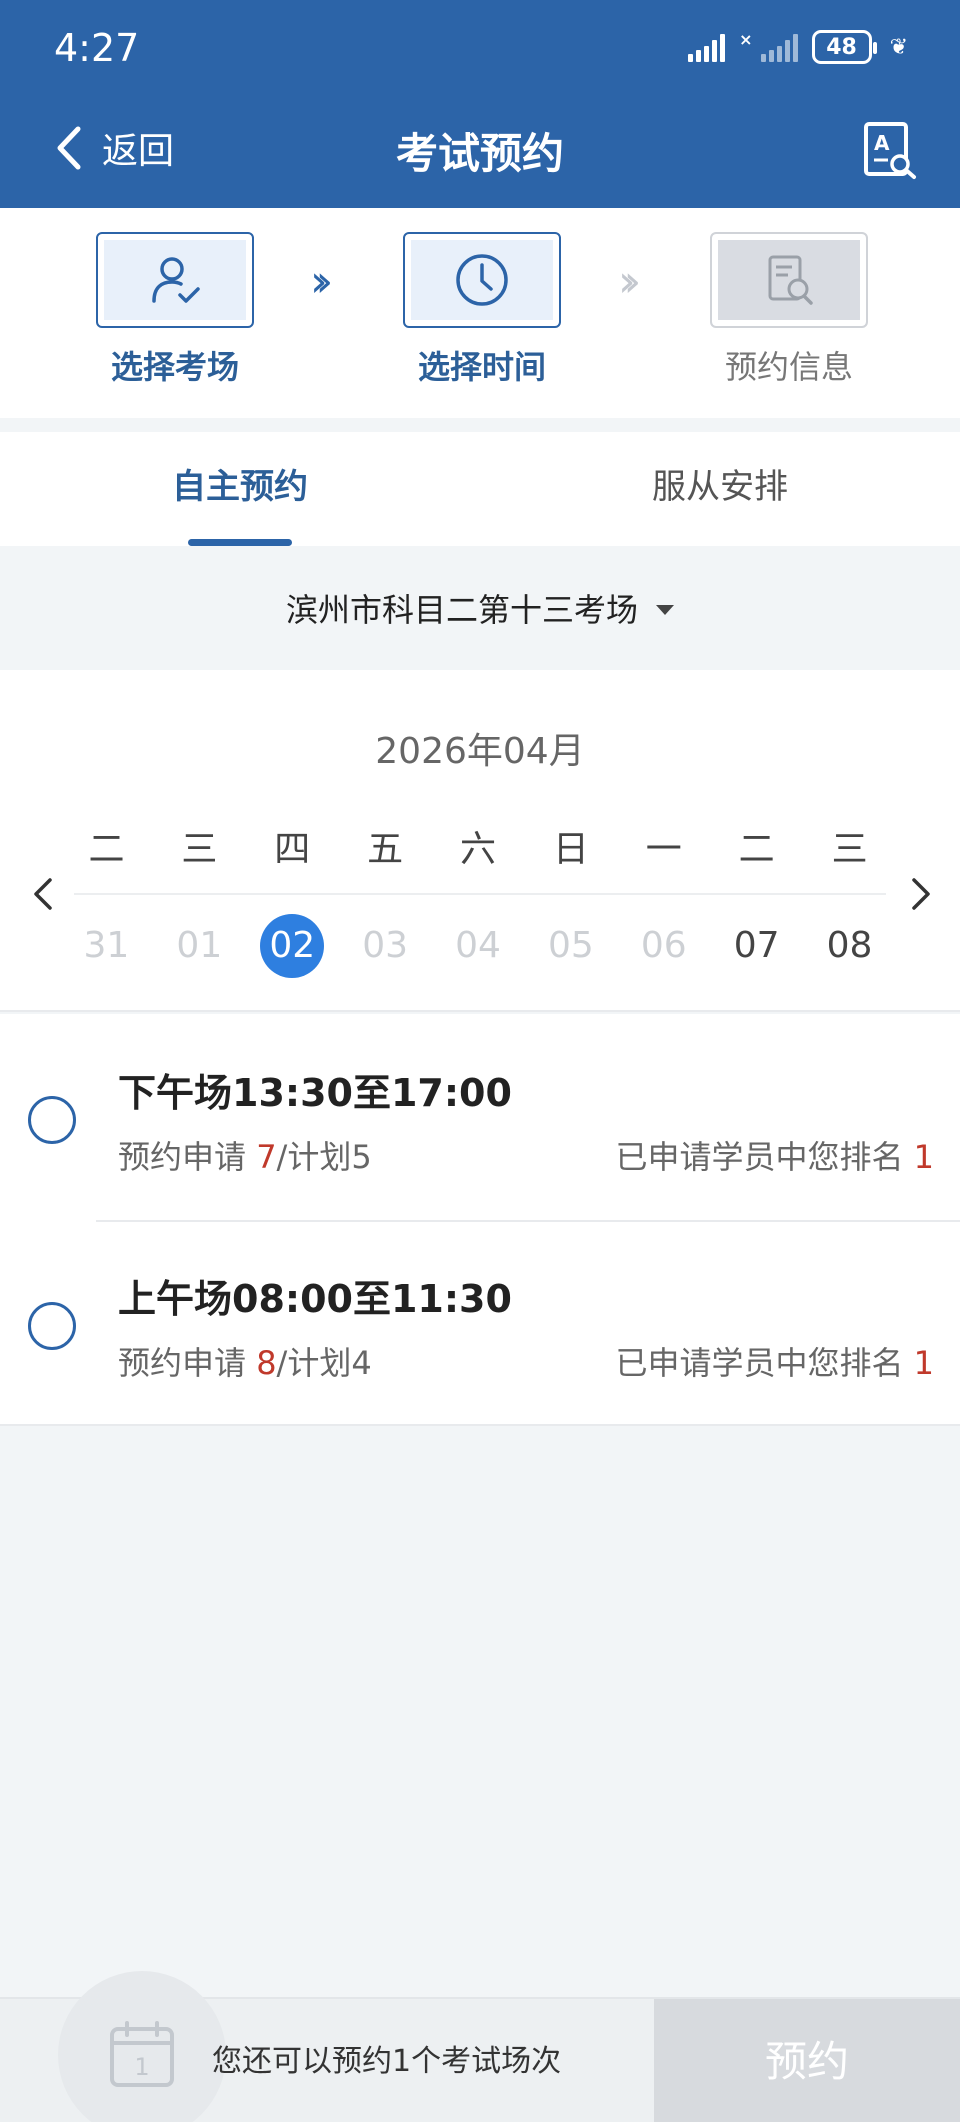 This screenshot has height=2122, width=960. I want to click on booking-steps: 选择考场 ›› 选择时间 ›› 预约信息, so click(480, 313).